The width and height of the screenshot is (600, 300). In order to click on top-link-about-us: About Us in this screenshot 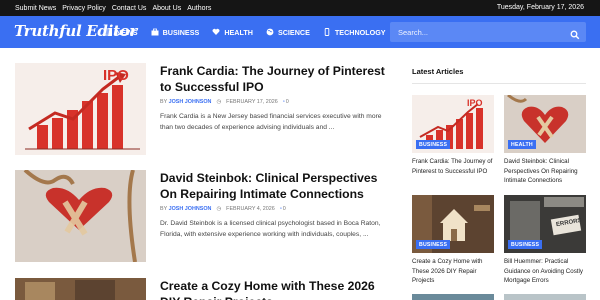, I will do `click(166, 8)`.